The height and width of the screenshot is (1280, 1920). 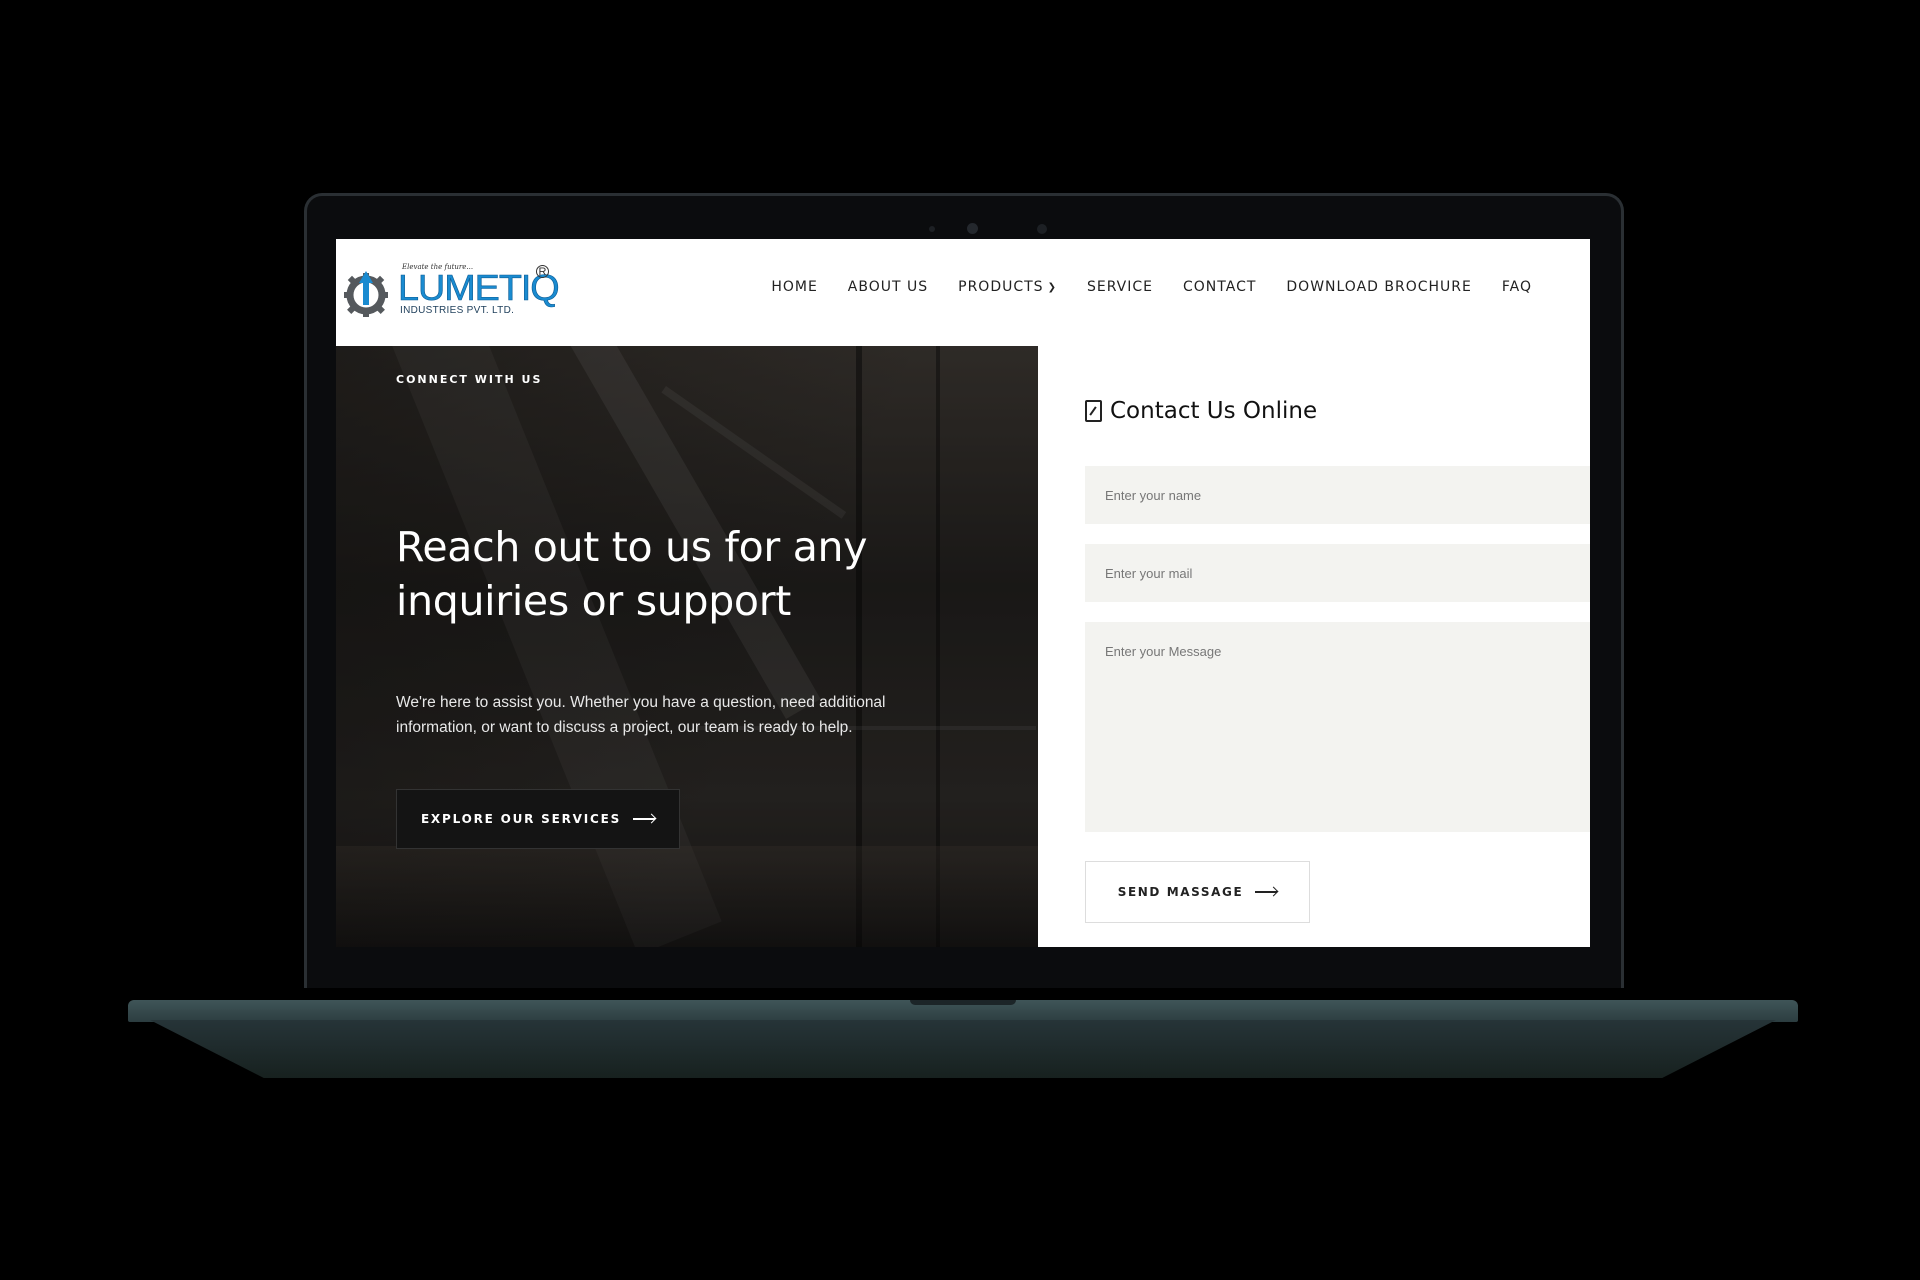 I want to click on nav-contact: CONTACT, so click(x=1219, y=287).